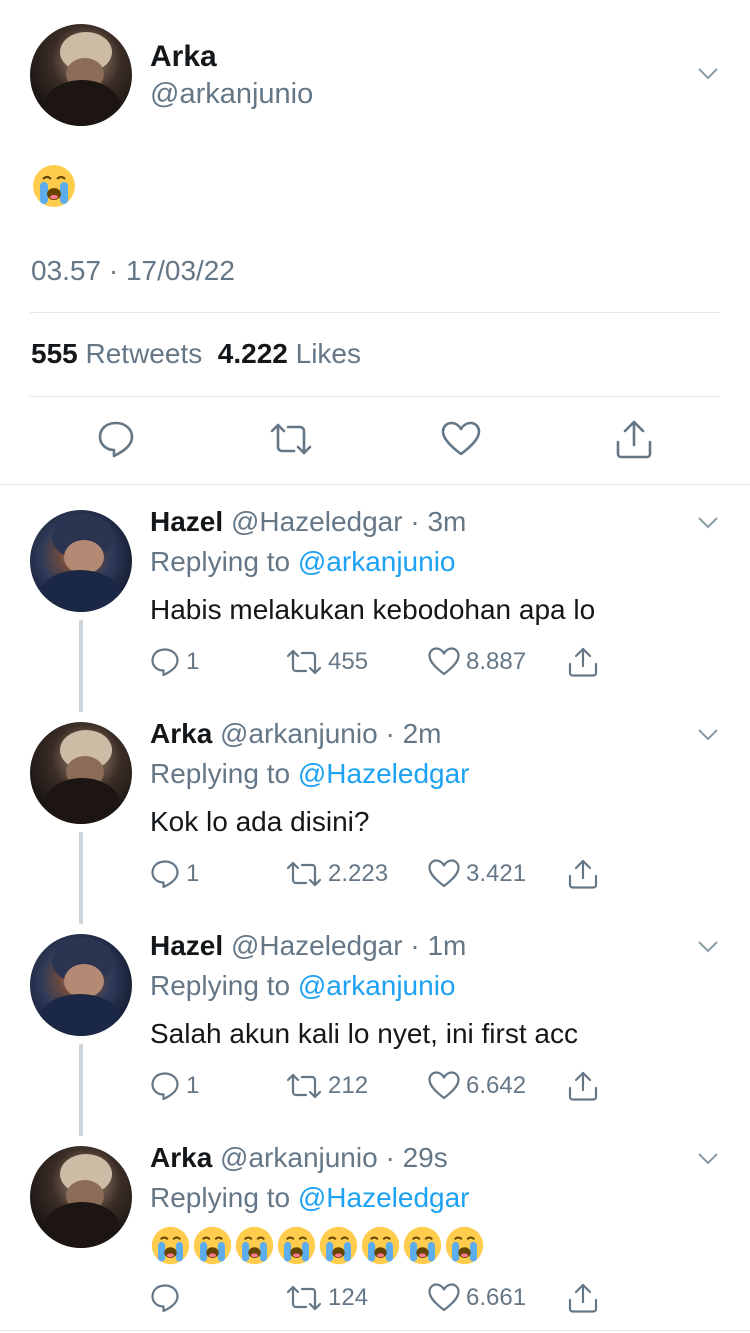 The image size is (750, 1333). What do you see at coordinates (133, 270) in the screenshot?
I see `tweet-timestamp: 03.57 · 17/03/22` at bounding box center [133, 270].